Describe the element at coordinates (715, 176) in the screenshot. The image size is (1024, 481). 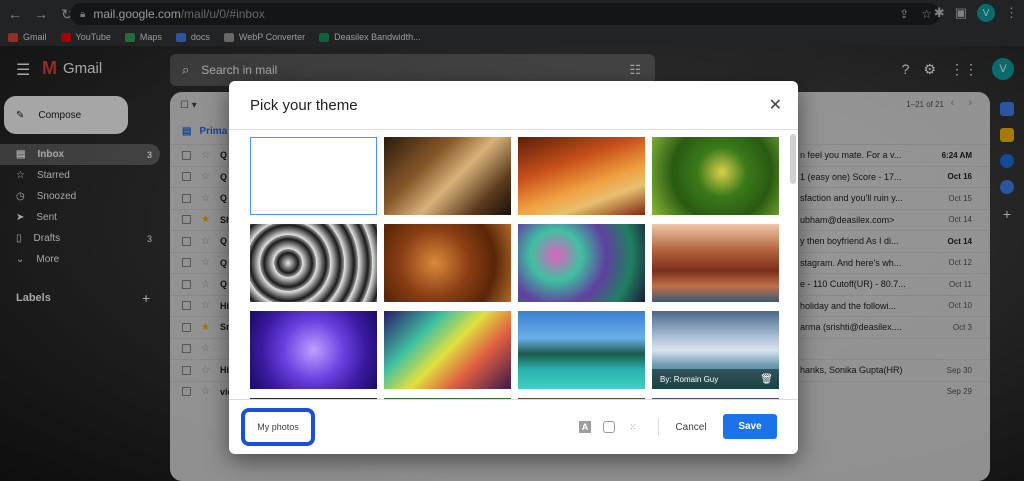
I see `theme-caterpillar` at that location.